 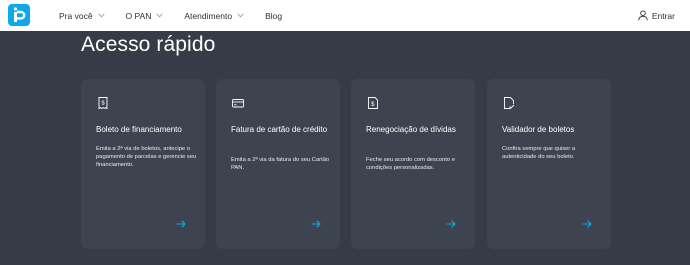 What do you see at coordinates (538, 129) in the screenshot?
I see `card-title: Validador de boletos` at bounding box center [538, 129].